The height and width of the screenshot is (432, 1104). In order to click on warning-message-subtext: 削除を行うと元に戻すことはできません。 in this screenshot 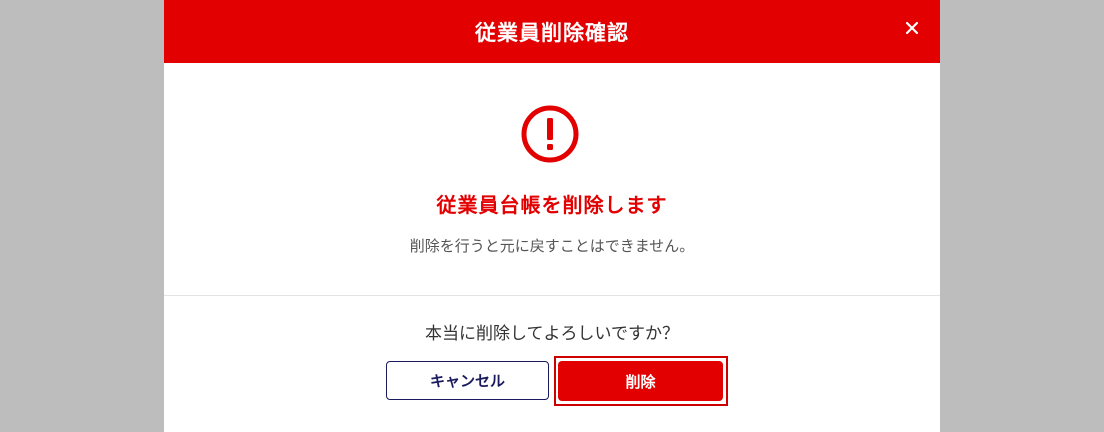, I will do `click(552, 246)`.